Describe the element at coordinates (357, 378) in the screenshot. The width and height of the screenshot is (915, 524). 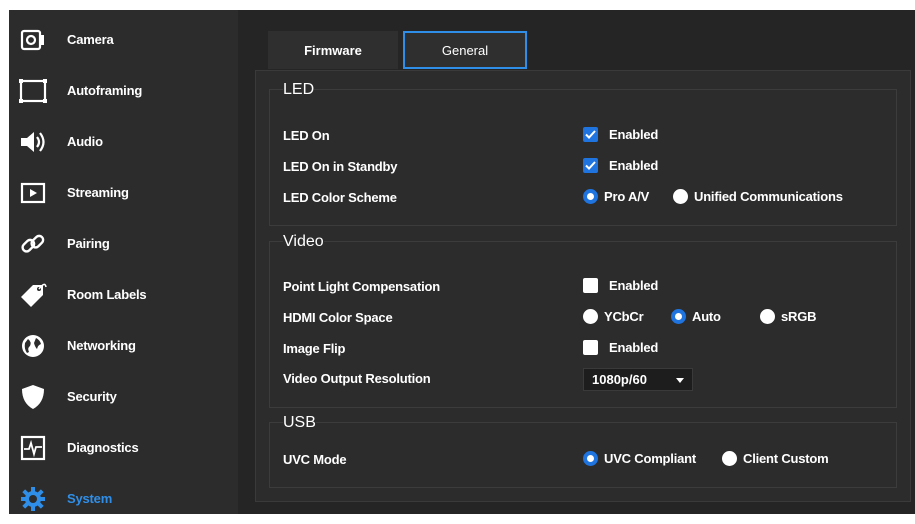
I see `video-output-resolution-label: Video Output Resolution` at that location.